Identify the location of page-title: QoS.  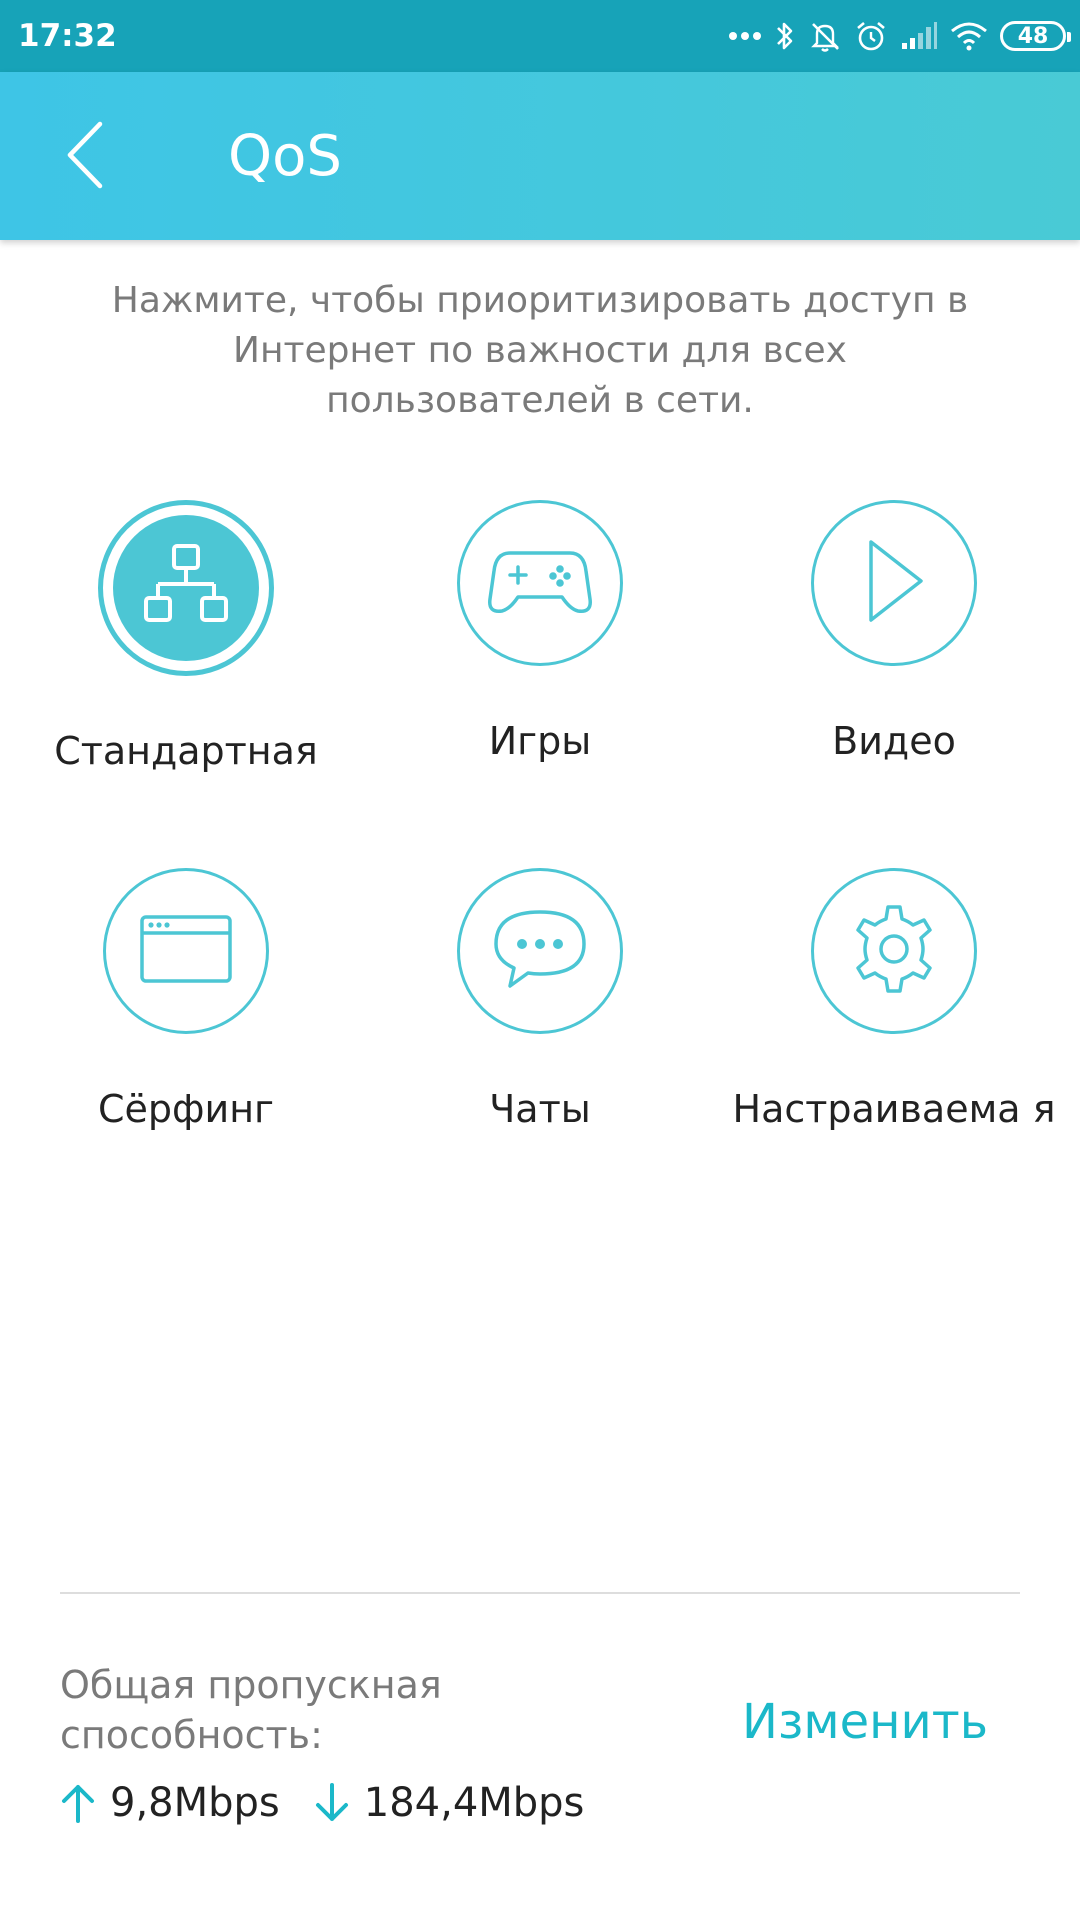
(285, 156).